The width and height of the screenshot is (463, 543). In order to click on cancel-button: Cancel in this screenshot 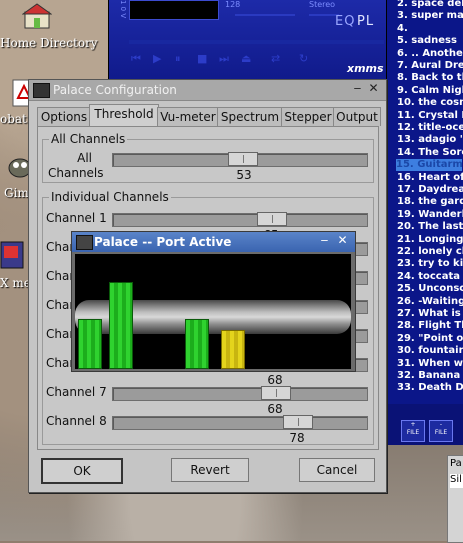, I will do `click(337, 470)`.